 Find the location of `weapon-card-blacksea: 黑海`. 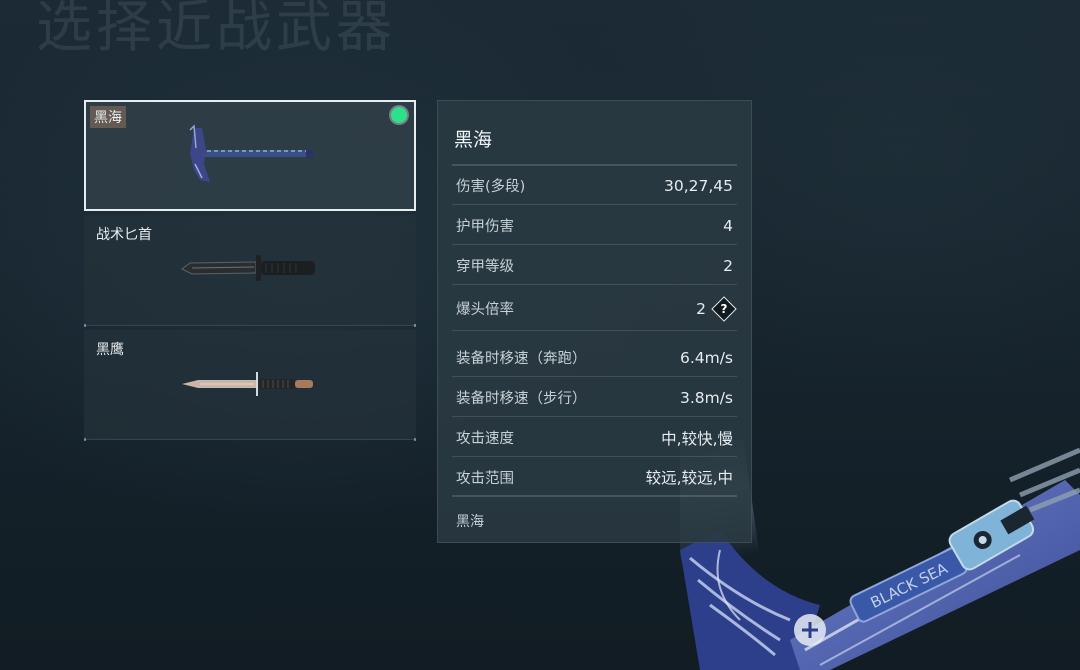

weapon-card-blacksea: 黑海 is located at coordinates (250, 155).